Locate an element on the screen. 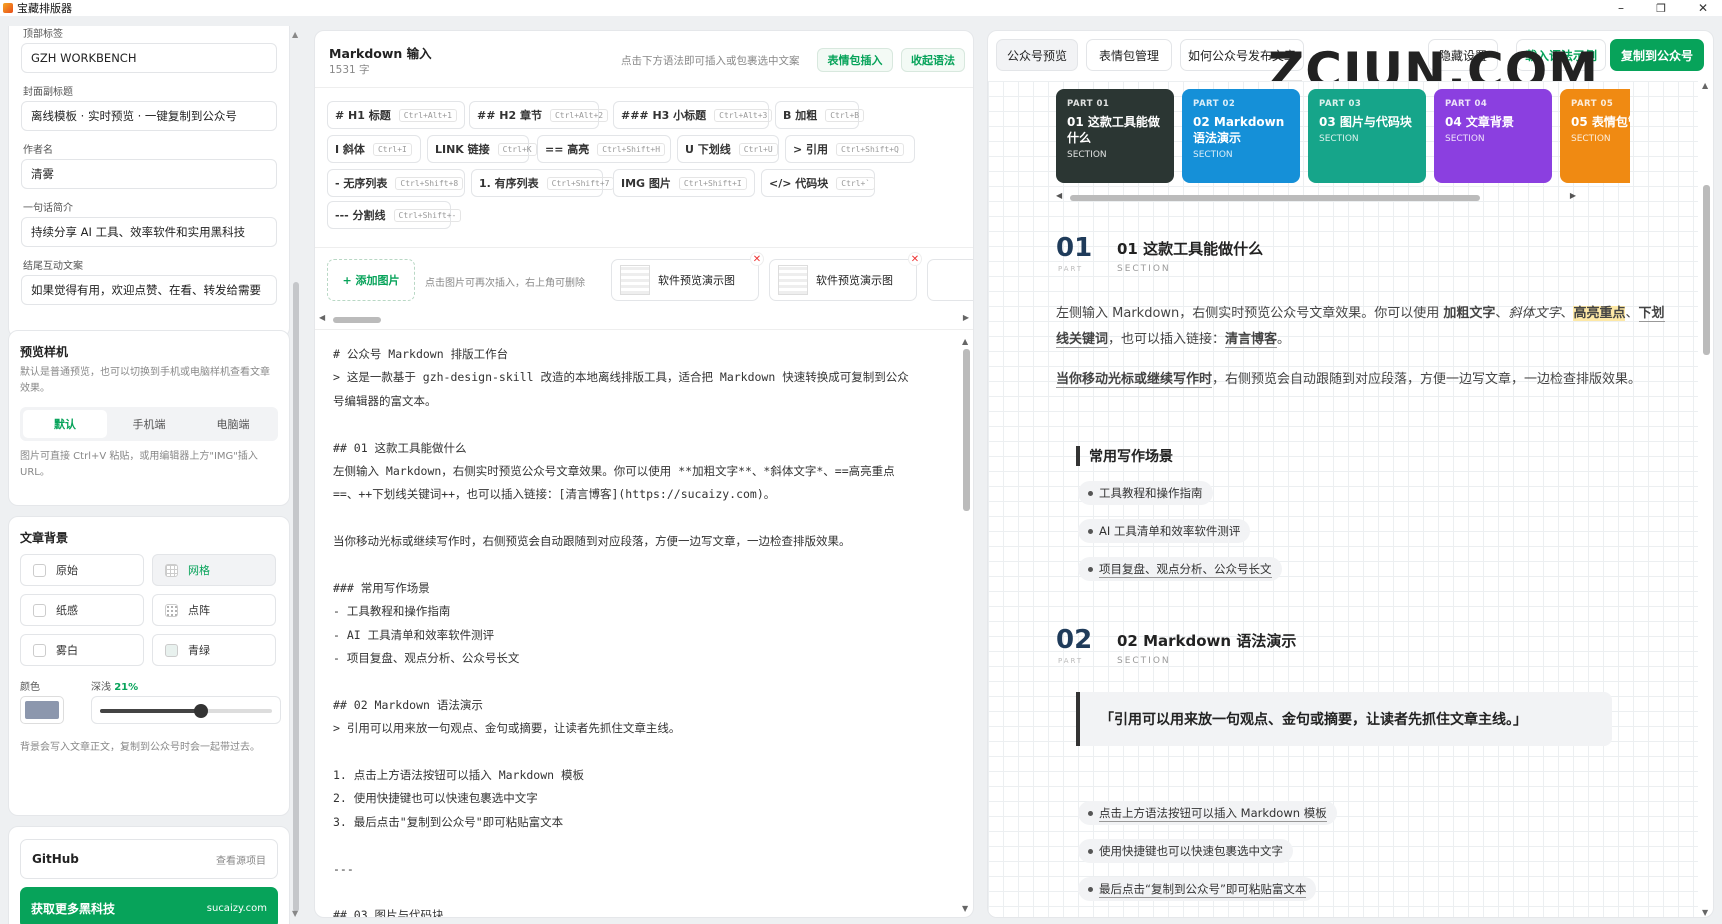 This screenshot has height=924, width=1722. part-subtitle: SECTION is located at coordinates (1591, 139).